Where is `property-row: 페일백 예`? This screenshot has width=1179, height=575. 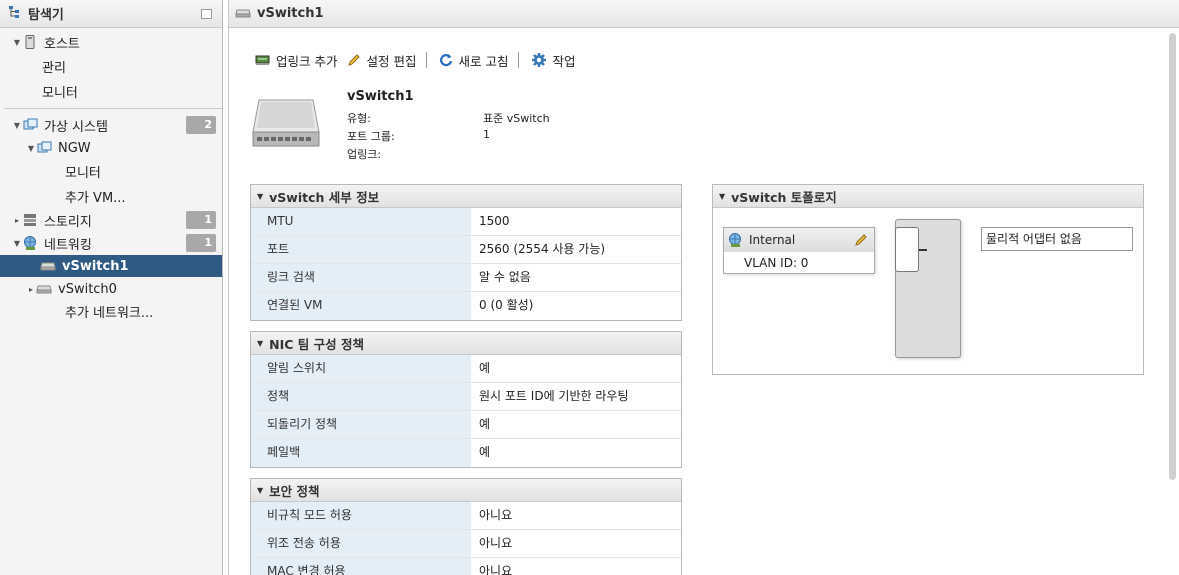
property-row: 페일백 예 is located at coordinates (466, 453).